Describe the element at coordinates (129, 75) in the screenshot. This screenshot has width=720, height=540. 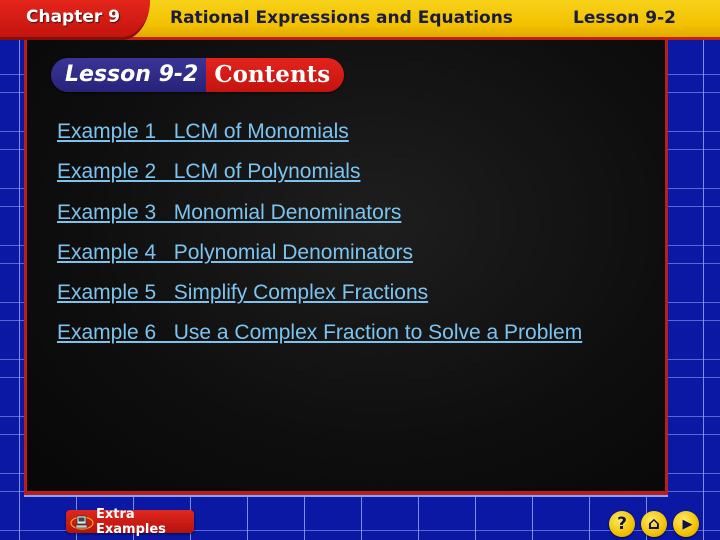
I see `contents-banner-lesson: Lesson 9-2` at that location.